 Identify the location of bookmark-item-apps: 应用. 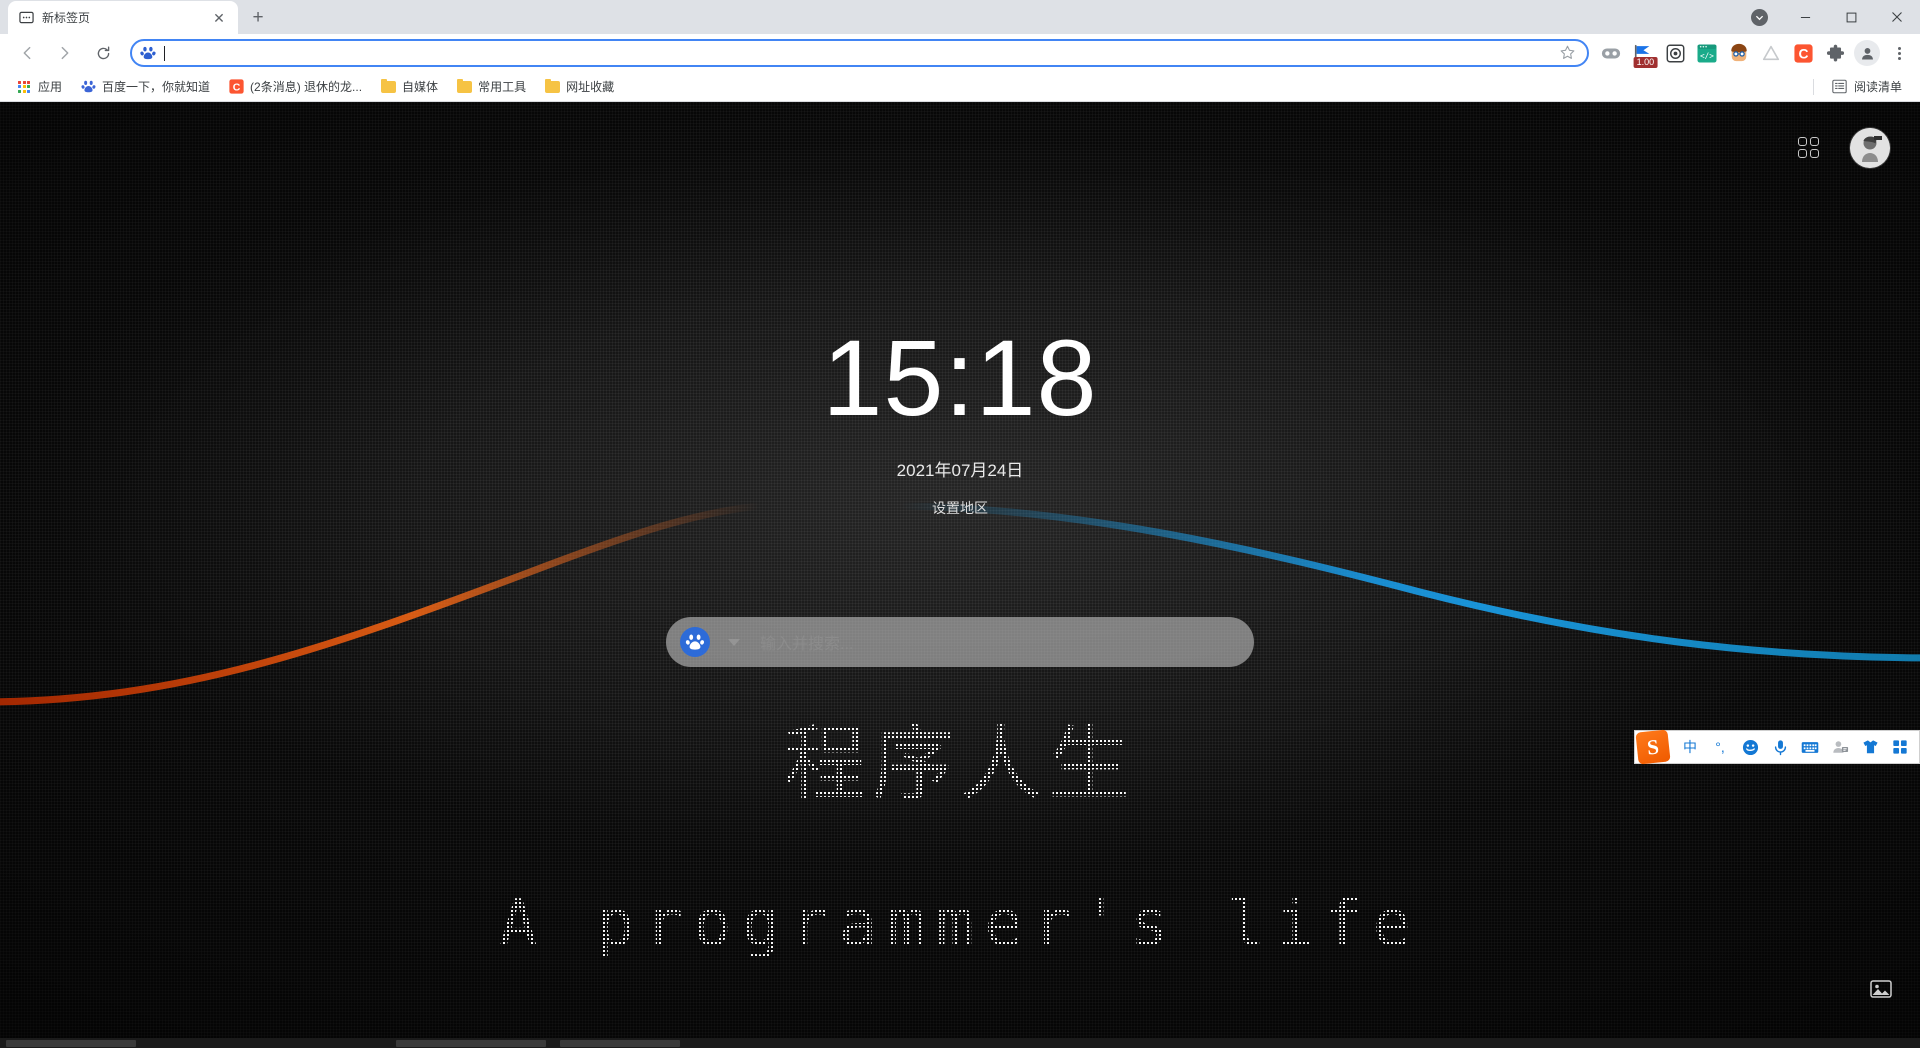
(39, 87).